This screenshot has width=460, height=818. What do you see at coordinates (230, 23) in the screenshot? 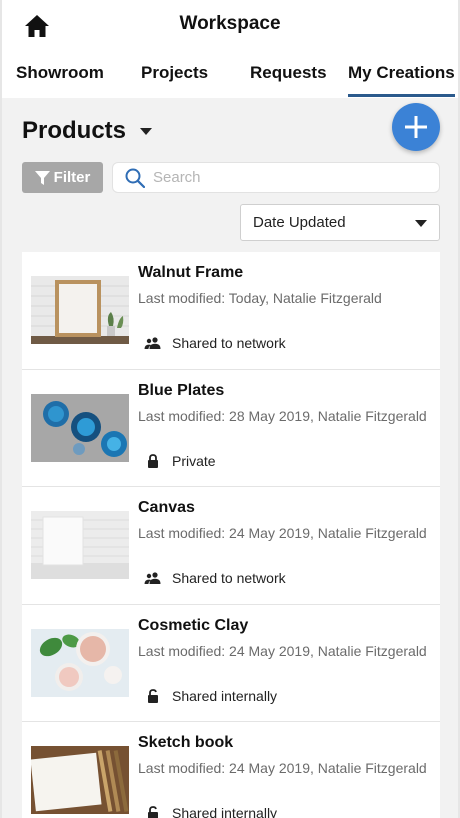
I see `page-title: Workspace` at bounding box center [230, 23].